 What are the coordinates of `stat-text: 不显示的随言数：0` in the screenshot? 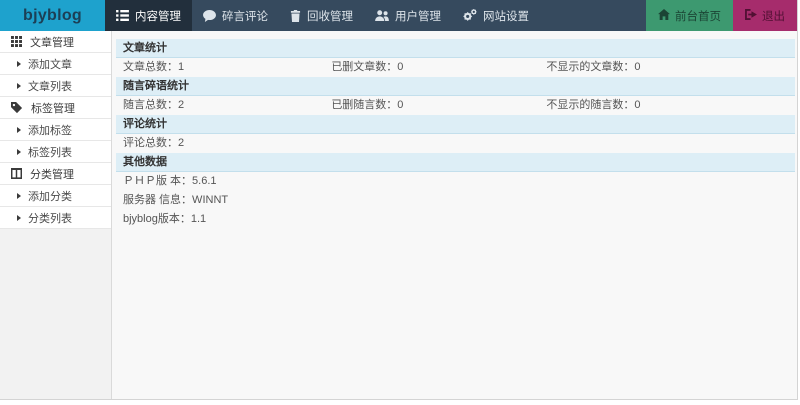 It's located at (593, 105).